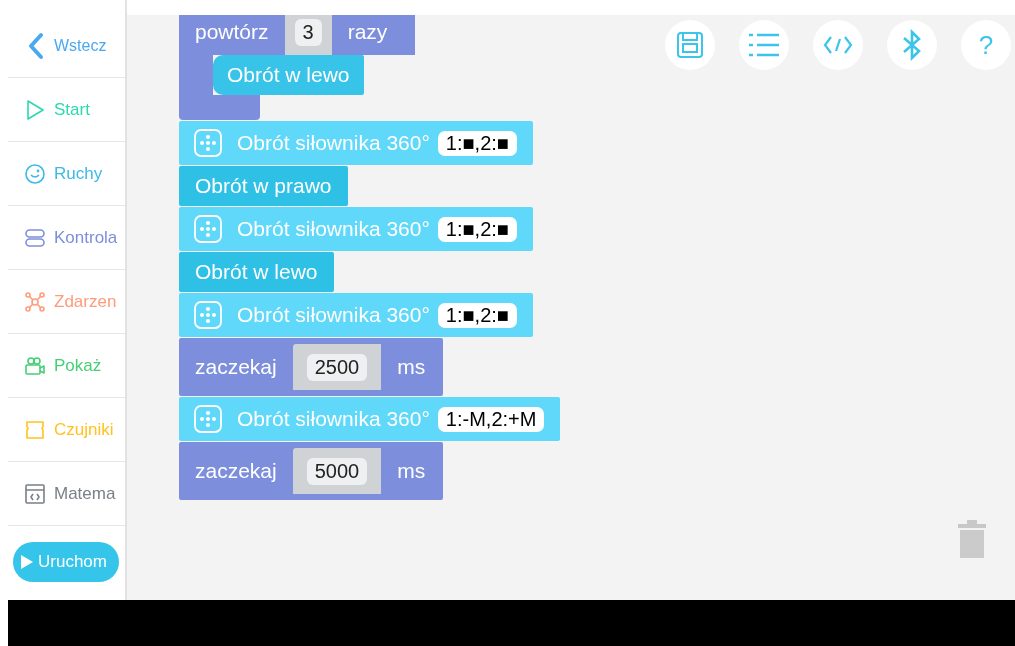 This screenshot has width=1015, height=646. I want to click on number-field: 3, so click(308, 32).